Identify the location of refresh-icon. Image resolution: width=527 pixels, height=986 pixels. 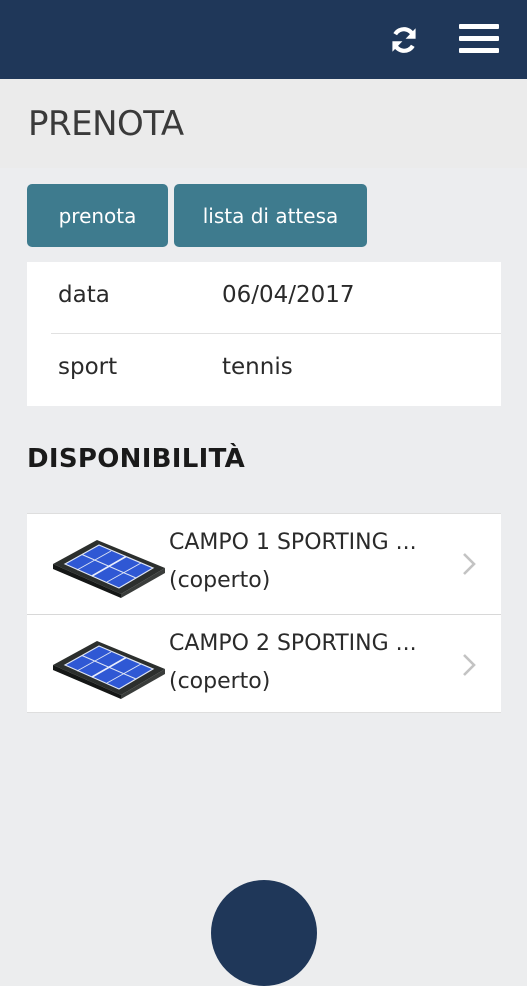
(404, 40).